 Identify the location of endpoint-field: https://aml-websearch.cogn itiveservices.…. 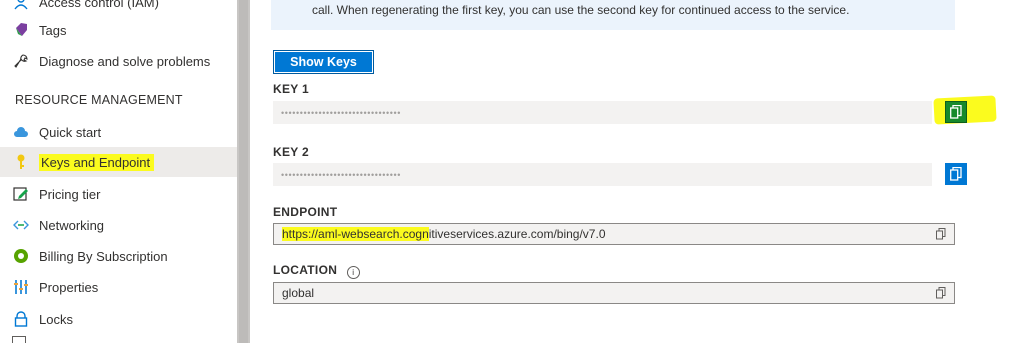
(614, 234).